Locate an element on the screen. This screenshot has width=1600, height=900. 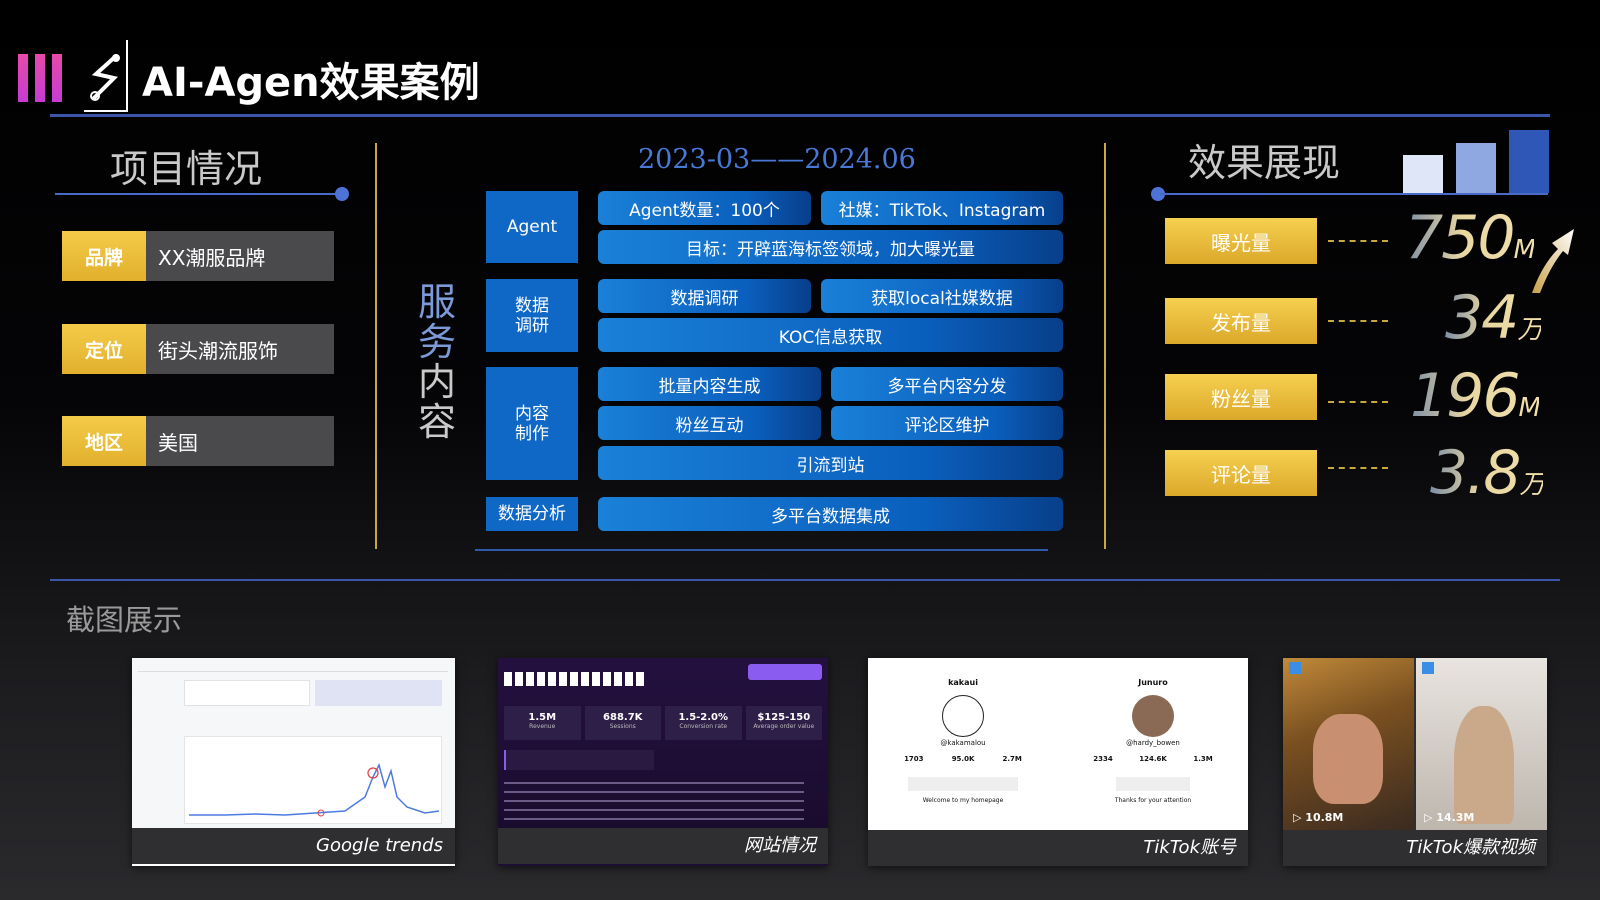
category-content: 内容 制作 is located at coordinates (532, 423).